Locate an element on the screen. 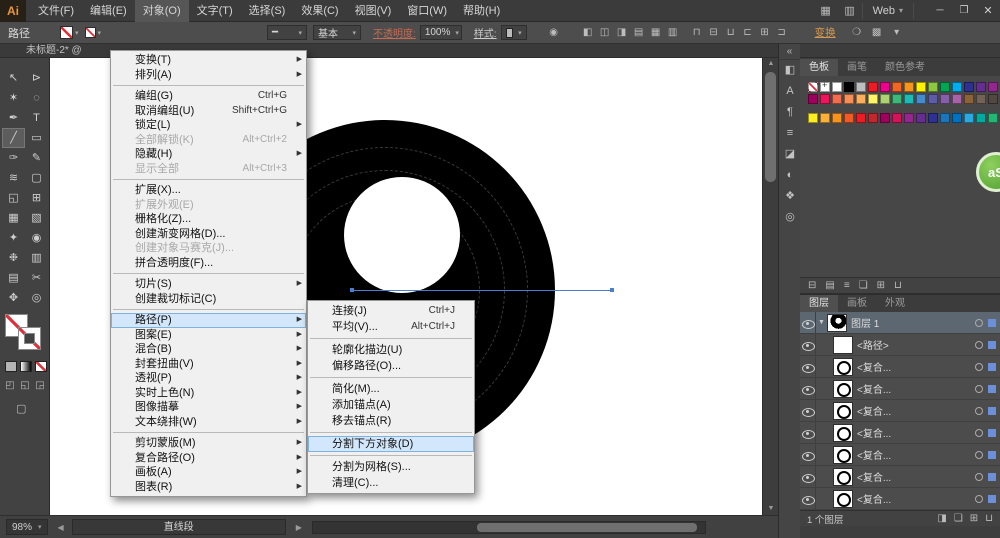 The height and width of the screenshot is (538, 1000). align-right-icon: ◨ is located at coordinates (622, 33).